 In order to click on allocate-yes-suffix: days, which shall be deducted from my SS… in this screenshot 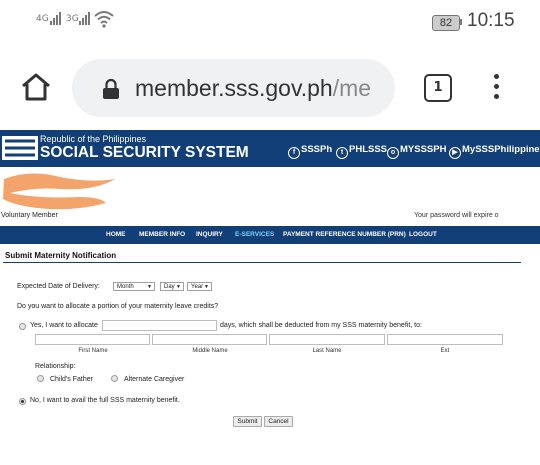, I will do `click(321, 325)`.